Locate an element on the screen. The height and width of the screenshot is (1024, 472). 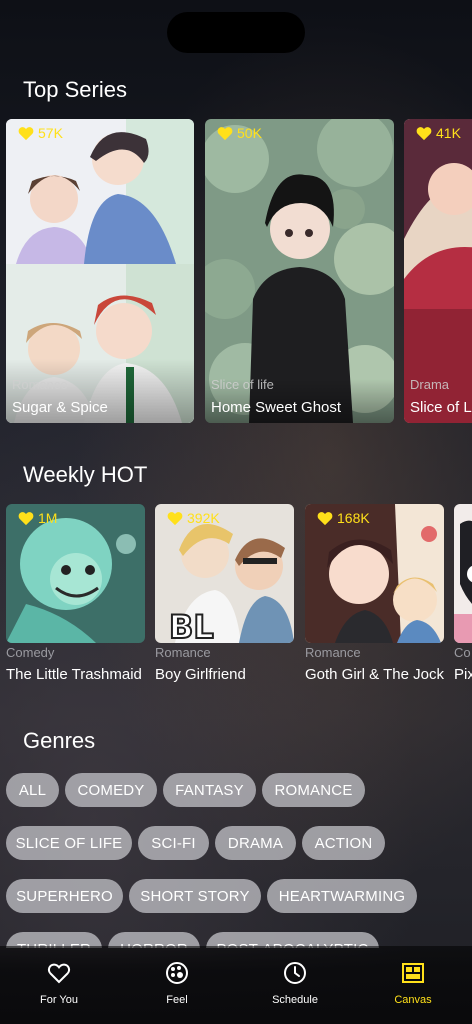
genre-chip-all: ALL is located at coordinates (32, 790).